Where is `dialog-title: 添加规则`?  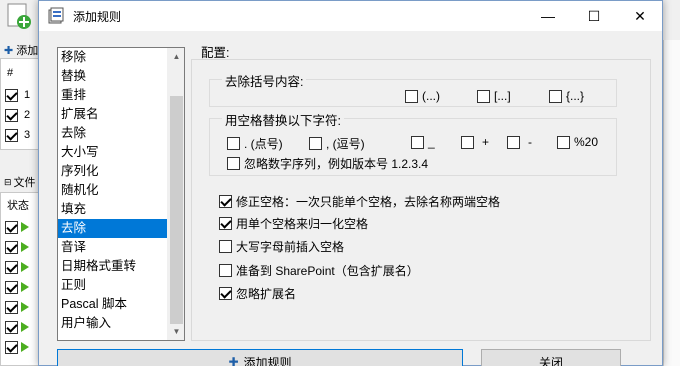
dialog-title: 添加规则 is located at coordinates (97, 17).